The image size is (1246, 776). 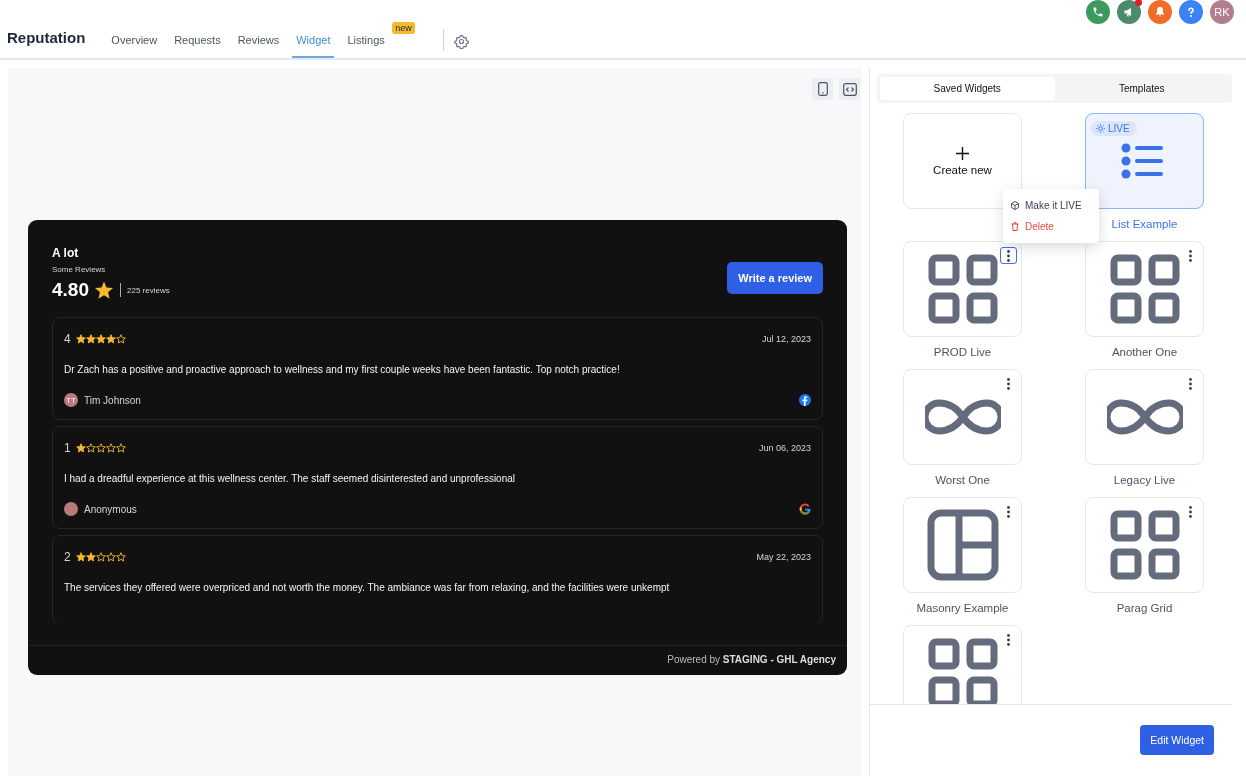 I want to click on star-icon, so click(x=104, y=290).